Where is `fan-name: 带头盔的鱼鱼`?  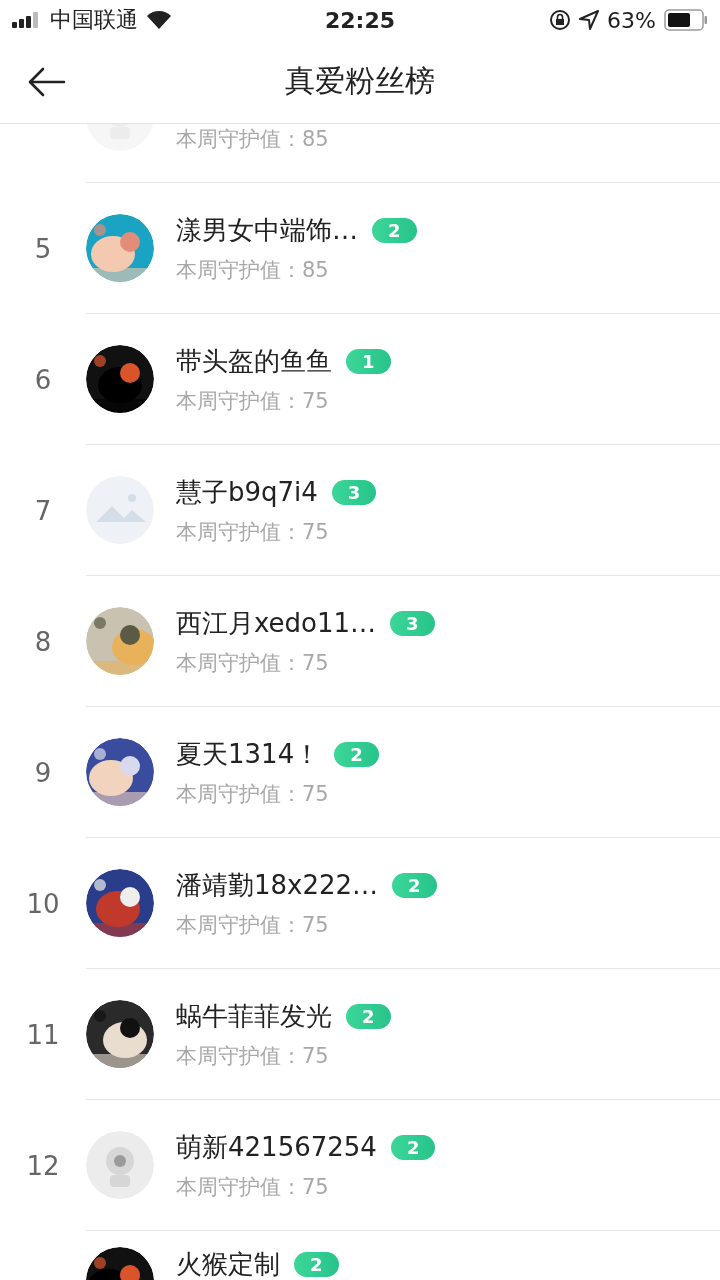
fan-name: 带头盔的鱼鱼 is located at coordinates (254, 361).